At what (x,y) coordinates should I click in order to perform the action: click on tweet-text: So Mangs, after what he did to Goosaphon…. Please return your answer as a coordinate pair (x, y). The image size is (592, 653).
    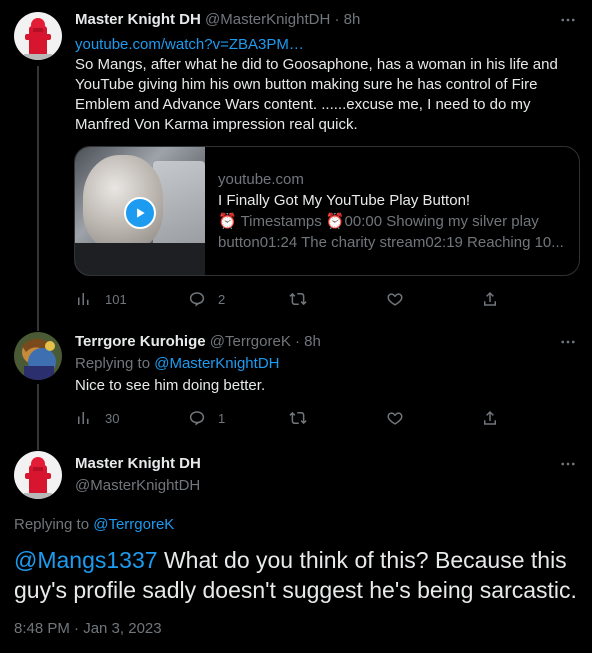
    Looking at the image, I should click on (316, 94).